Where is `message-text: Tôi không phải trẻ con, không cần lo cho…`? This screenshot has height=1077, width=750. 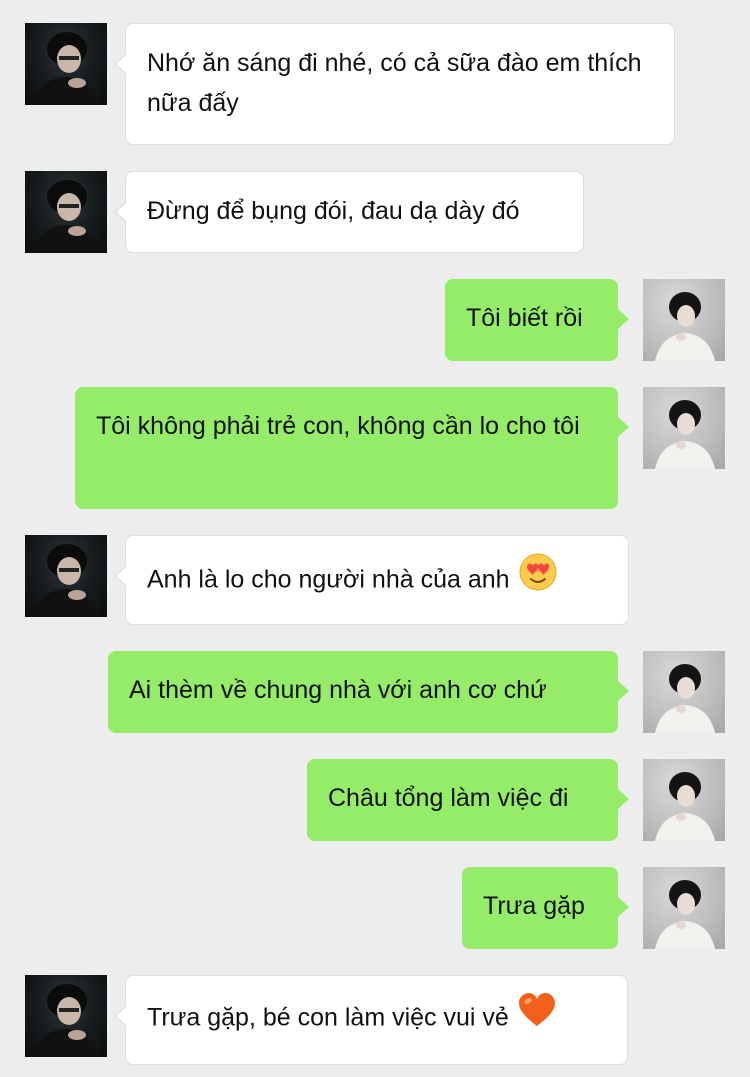
message-text: Tôi không phải trẻ con, không cần lo cho… is located at coordinates (338, 426).